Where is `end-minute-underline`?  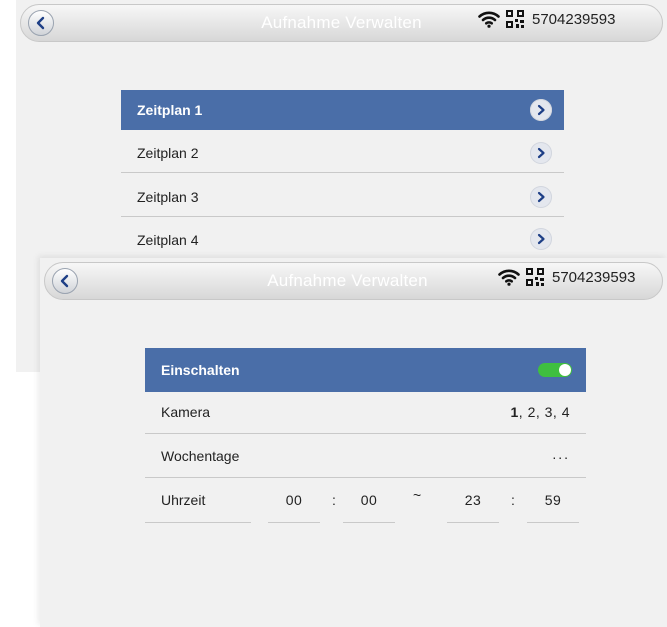 end-minute-underline is located at coordinates (553, 522).